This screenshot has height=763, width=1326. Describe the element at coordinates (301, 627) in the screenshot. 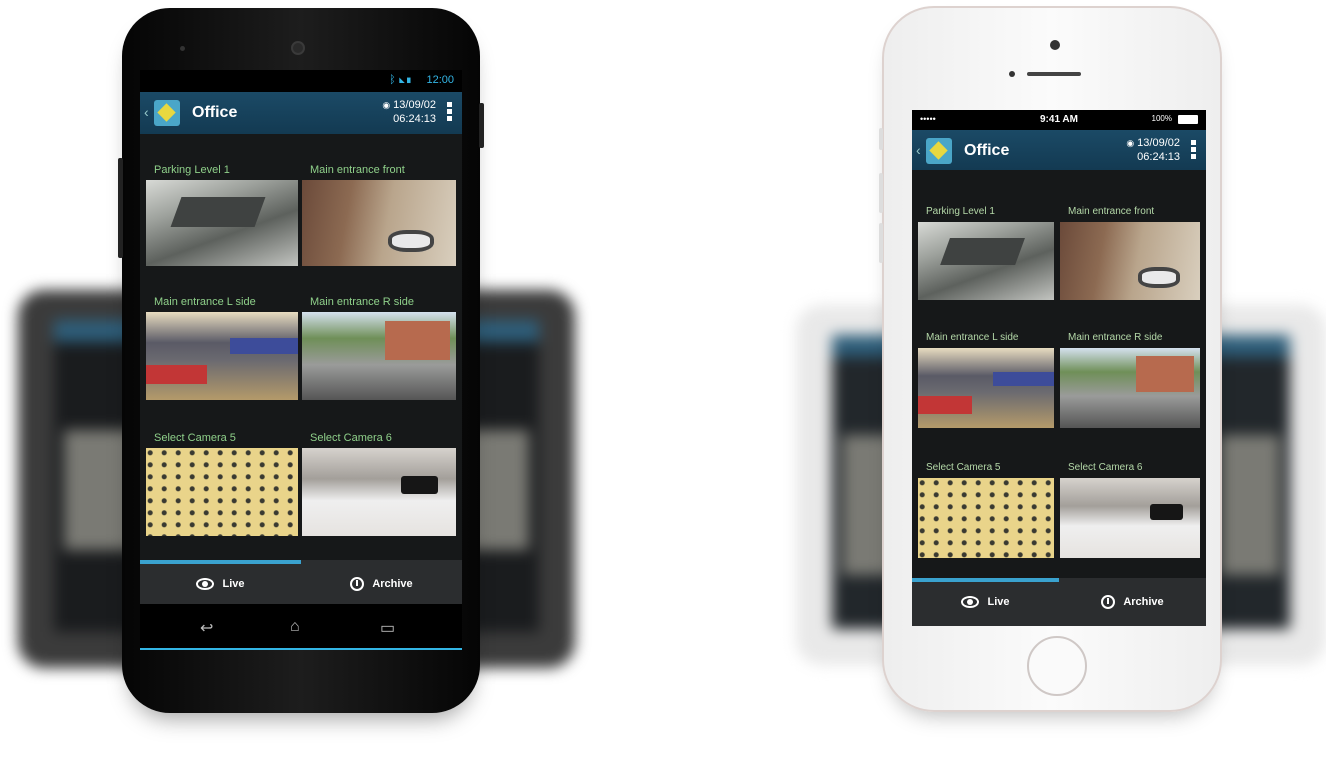

I see `android-nav-bar: ↩ ⌂ ▭` at that location.